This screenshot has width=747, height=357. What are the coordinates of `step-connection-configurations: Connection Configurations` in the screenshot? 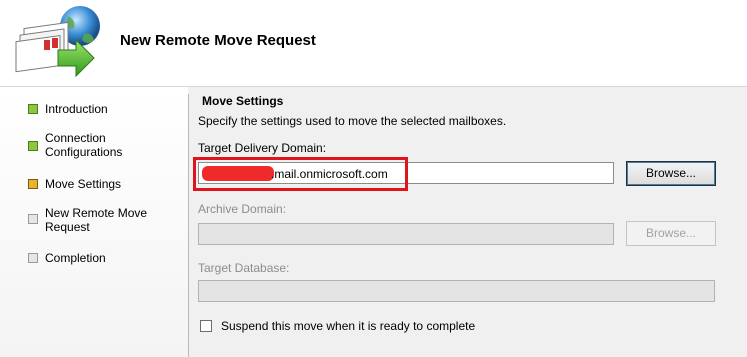 It's located at (84, 145).